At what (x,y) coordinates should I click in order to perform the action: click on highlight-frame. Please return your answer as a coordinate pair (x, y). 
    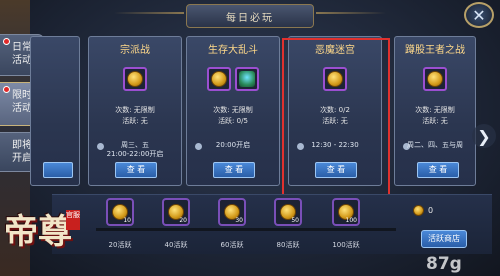
    Looking at the image, I should click on (336, 118).